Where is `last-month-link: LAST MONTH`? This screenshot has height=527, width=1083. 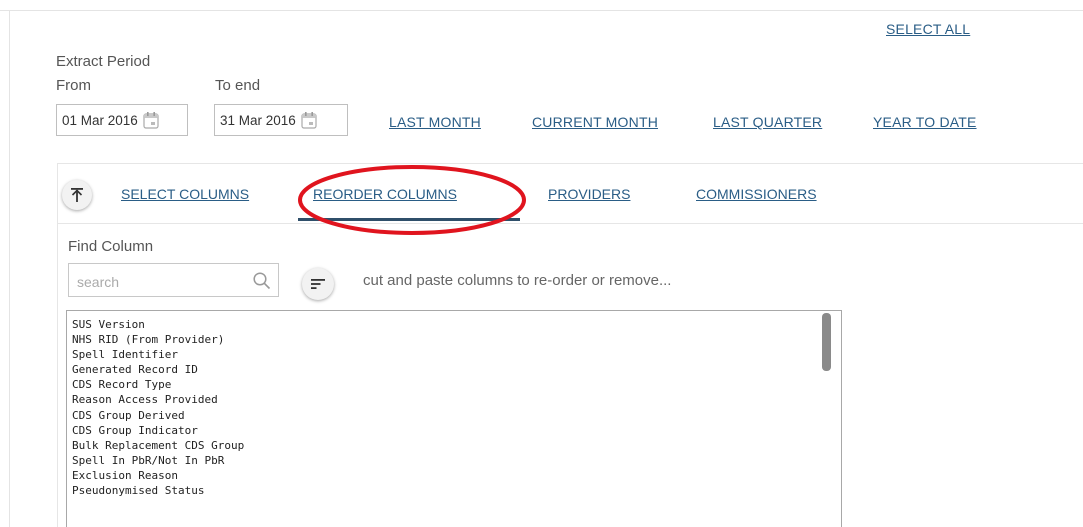 last-month-link: LAST MONTH is located at coordinates (435, 122).